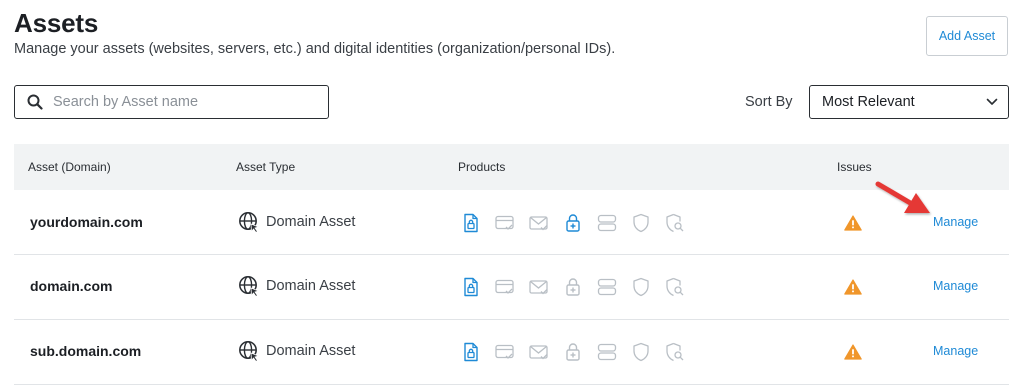 This screenshot has height=388, width=1020. What do you see at coordinates (902, 197) in the screenshot?
I see `annotation-arrow-icon` at bounding box center [902, 197].